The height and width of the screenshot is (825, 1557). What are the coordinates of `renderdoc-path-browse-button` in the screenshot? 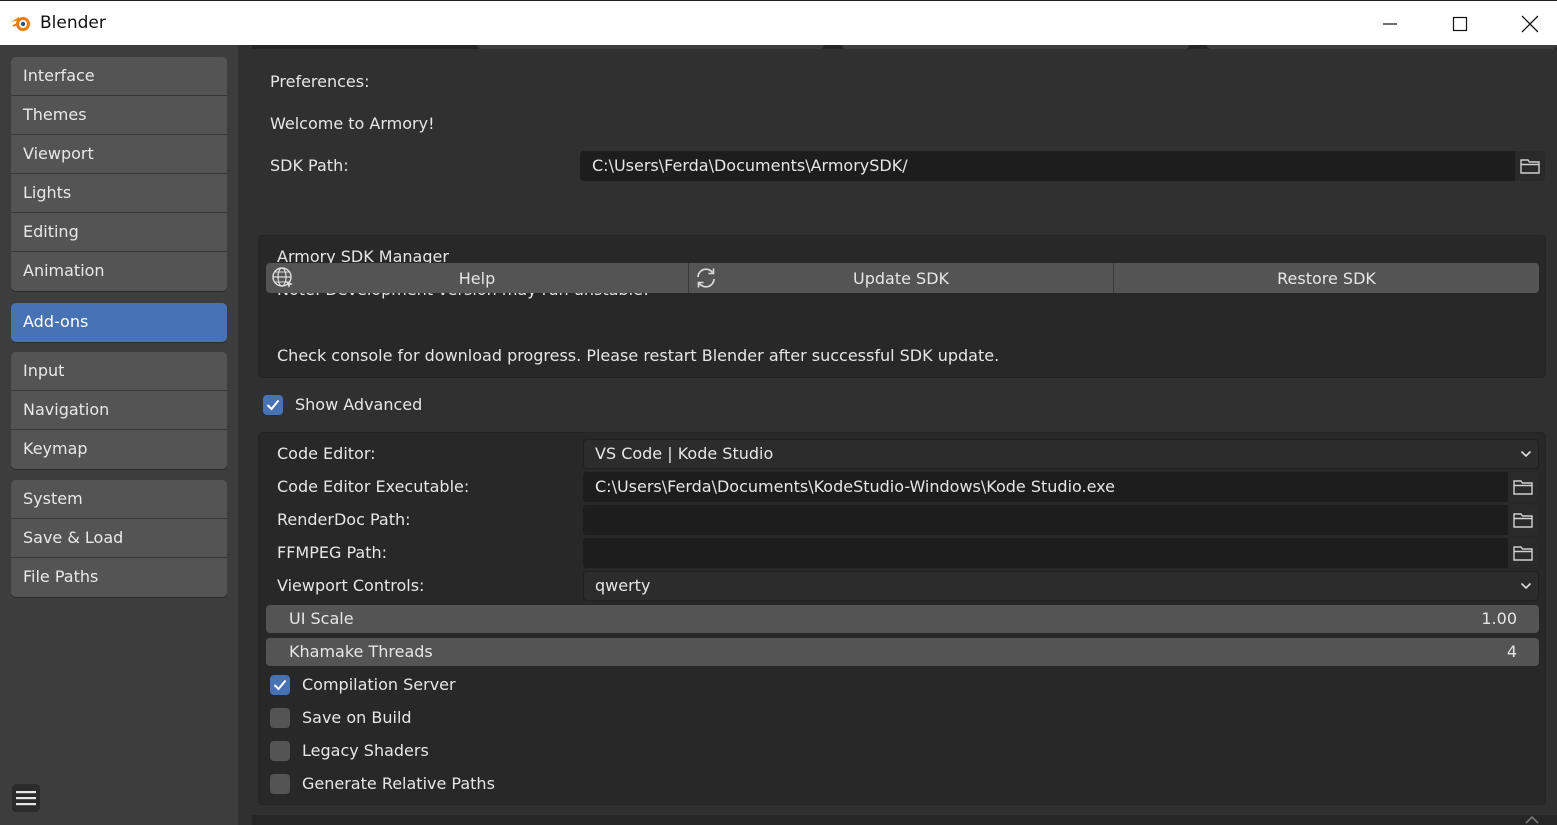 It's located at (1523, 520).